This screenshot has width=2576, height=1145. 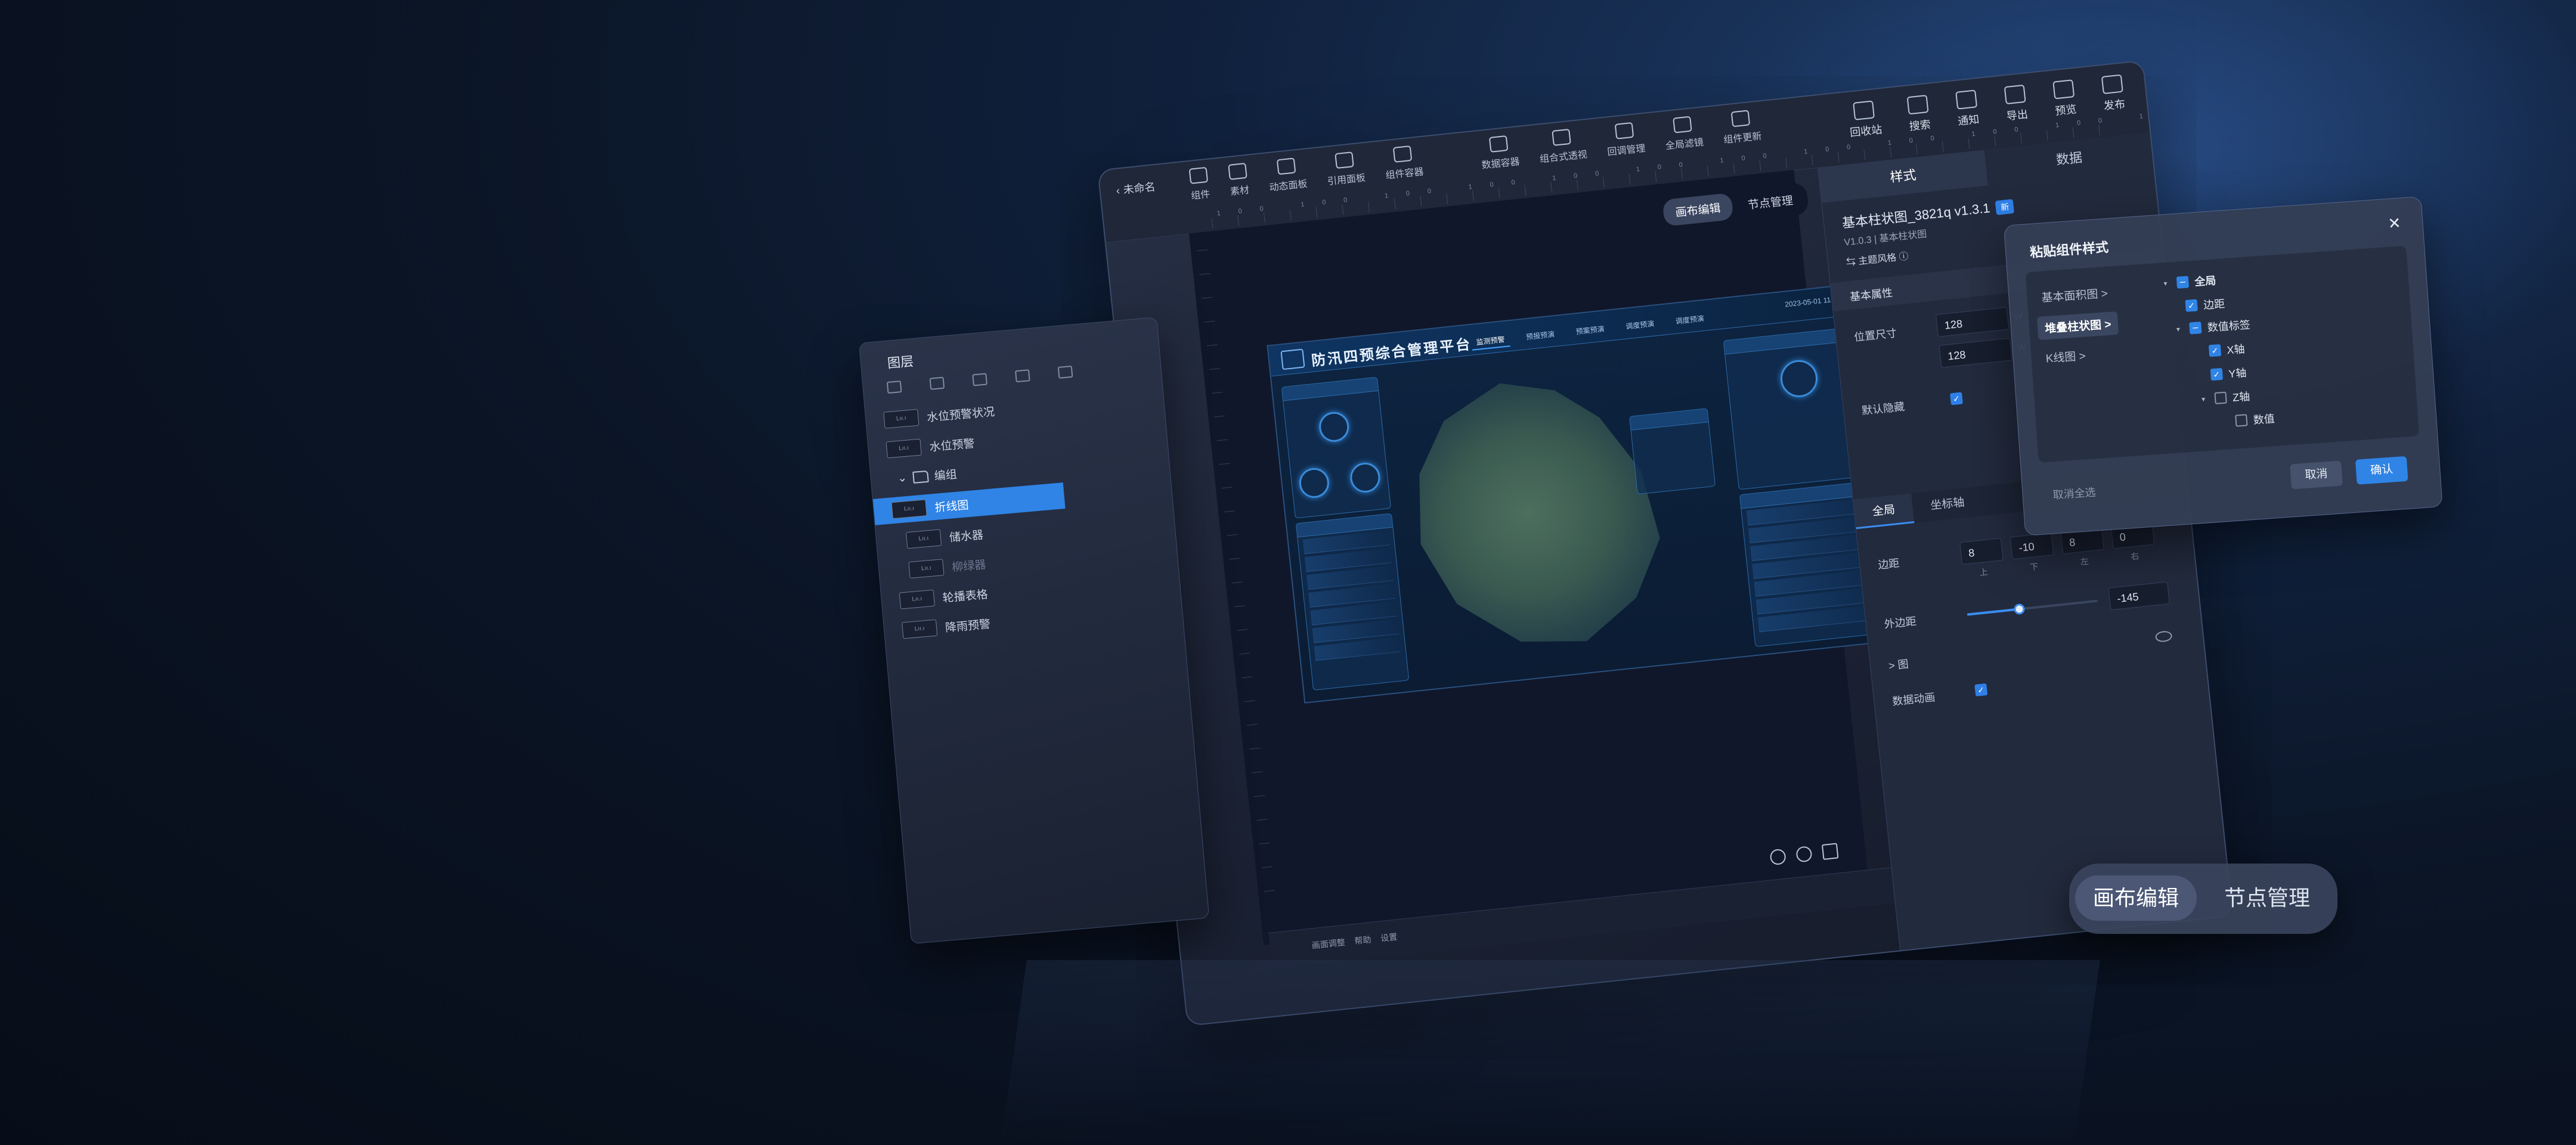 I want to click on bottom-link: 画面调整, so click(x=1328, y=944).